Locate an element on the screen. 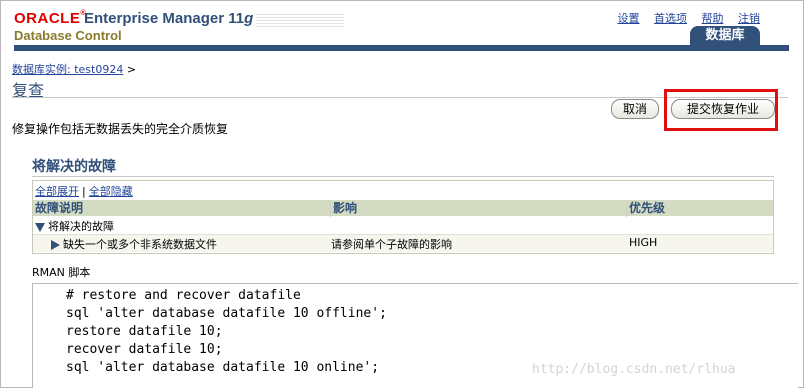  collapse-triangle-icon is located at coordinates (40, 227).